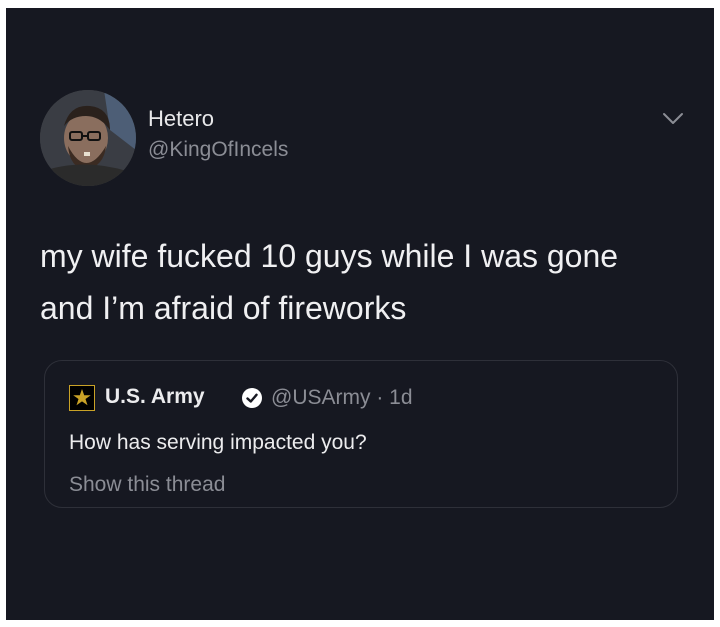  What do you see at coordinates (673, 119) in the screenshot?
I see `chevron-down-icon` at bounding box center [673, 119].